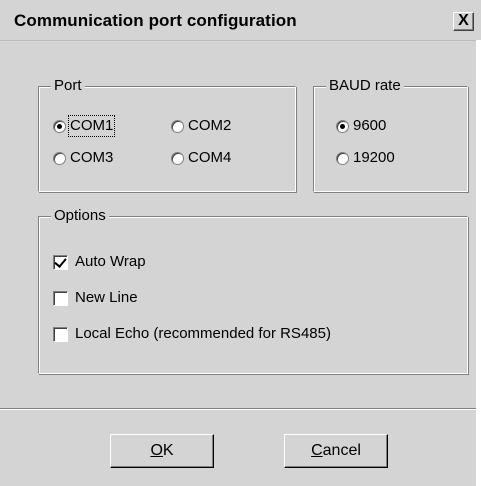 This screenshot has height=486, width=481. Describe the element at coordinates (210, 125) in the screenshot. I see `radio-com2-label: COM2` at that location.